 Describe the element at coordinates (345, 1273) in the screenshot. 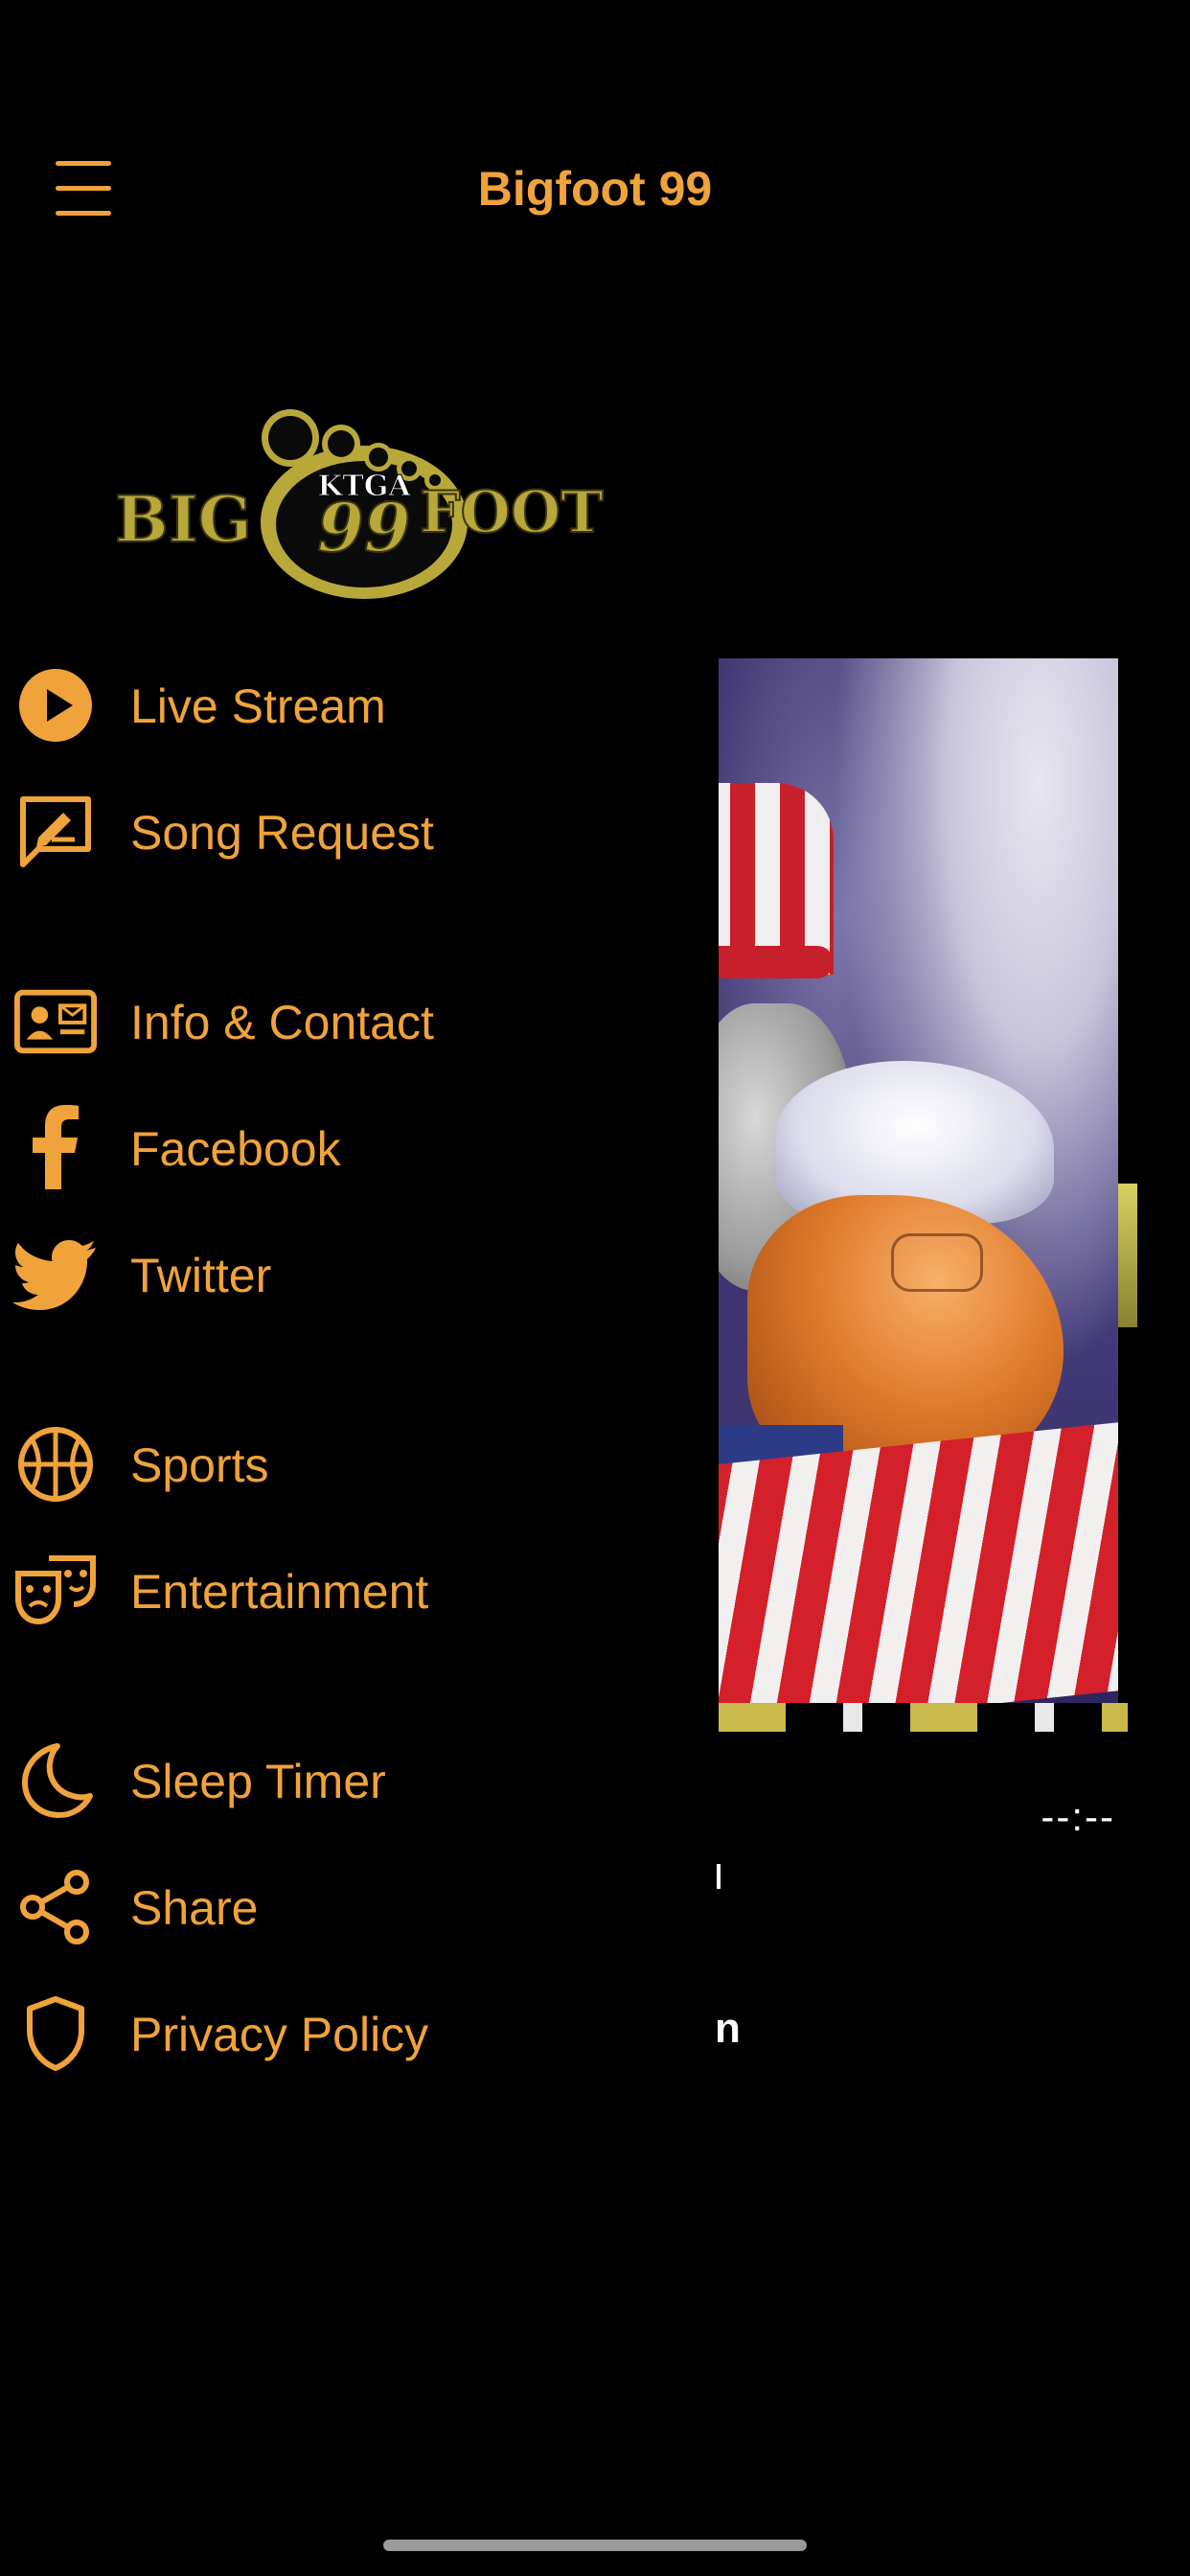

I see `menu-item-twitter: Twitter` at that location.